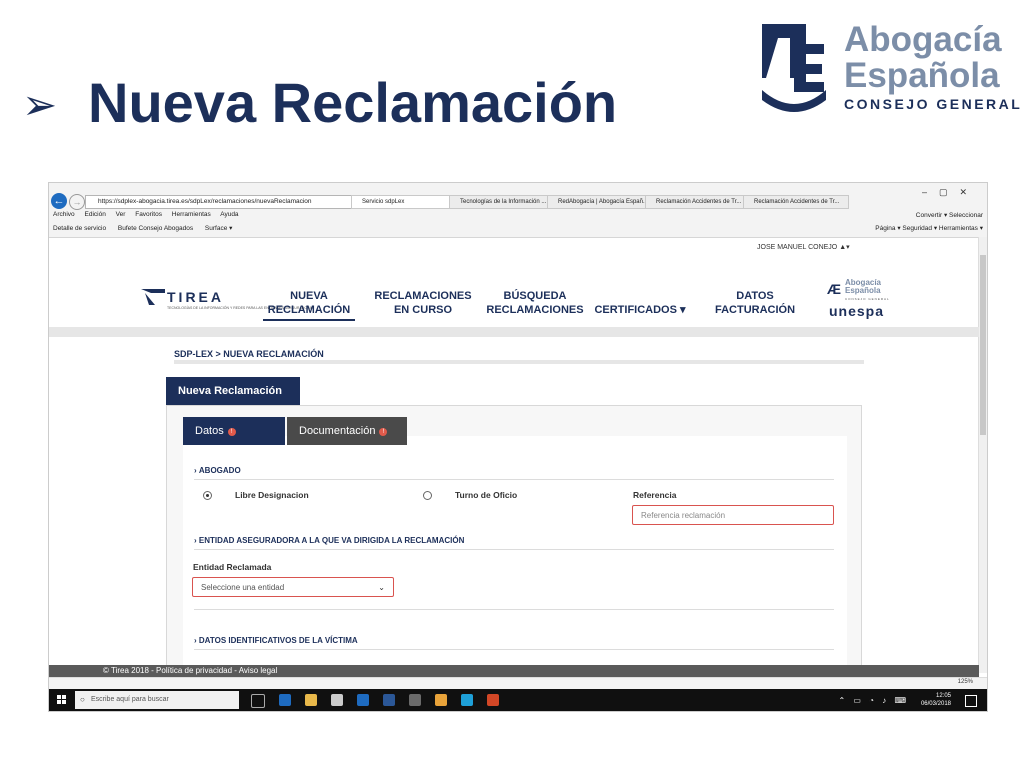 This screenshot has height=768, width=1024. Describe the element at coordinates (79, 228) in the screenshot. I see `fav-detalle: Detalle de servicio` at that location.